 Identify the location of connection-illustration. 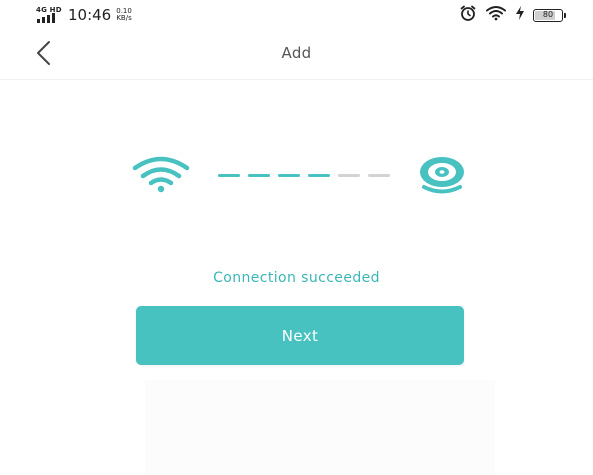
(300, 175).